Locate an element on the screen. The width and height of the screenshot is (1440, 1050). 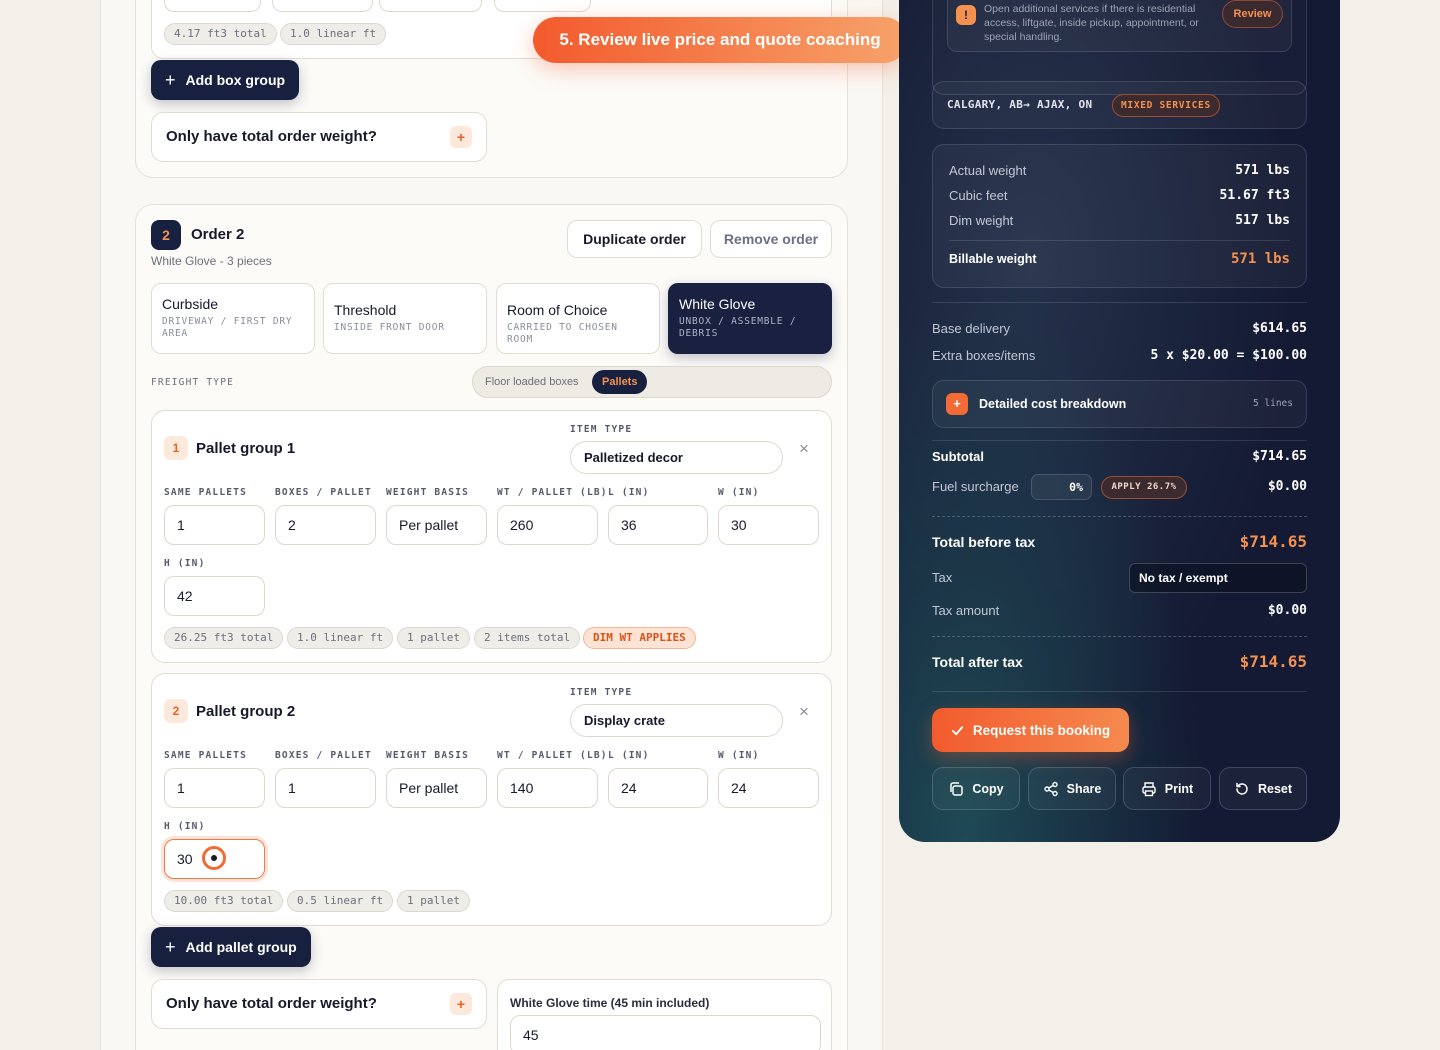
cost-breakdown-toggle: + Detailed cost breakdown 5 lines is located at coordinates (1119, 404).